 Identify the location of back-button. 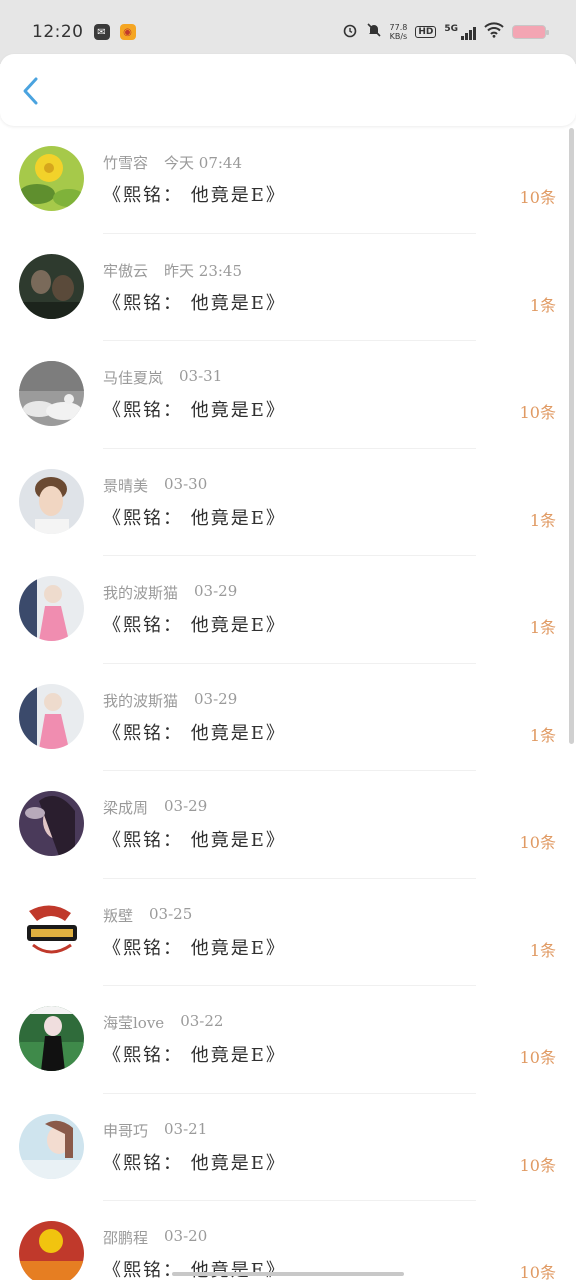
(31, 91).